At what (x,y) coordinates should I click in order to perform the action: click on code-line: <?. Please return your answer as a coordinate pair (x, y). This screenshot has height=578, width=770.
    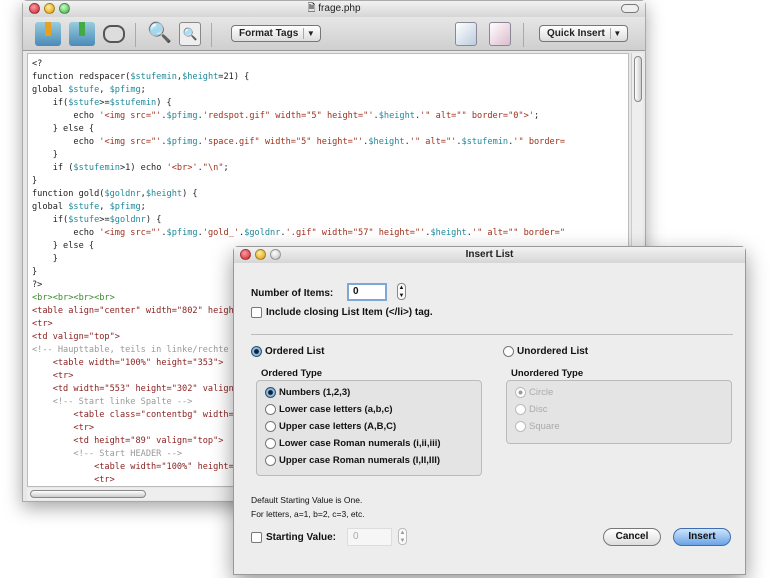
    Looking at the image, I should click on (330, 64).